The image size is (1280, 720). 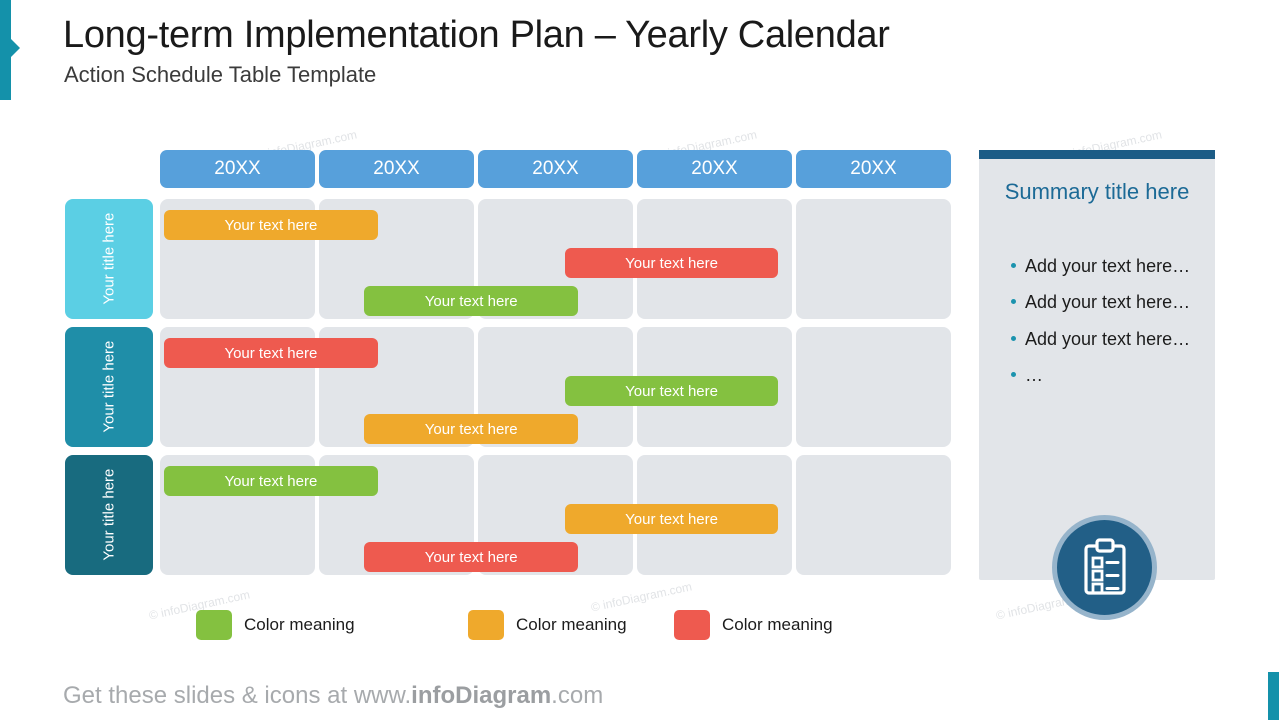 I want to click on summary-panel-topbar, so click(x=1097, y=154).